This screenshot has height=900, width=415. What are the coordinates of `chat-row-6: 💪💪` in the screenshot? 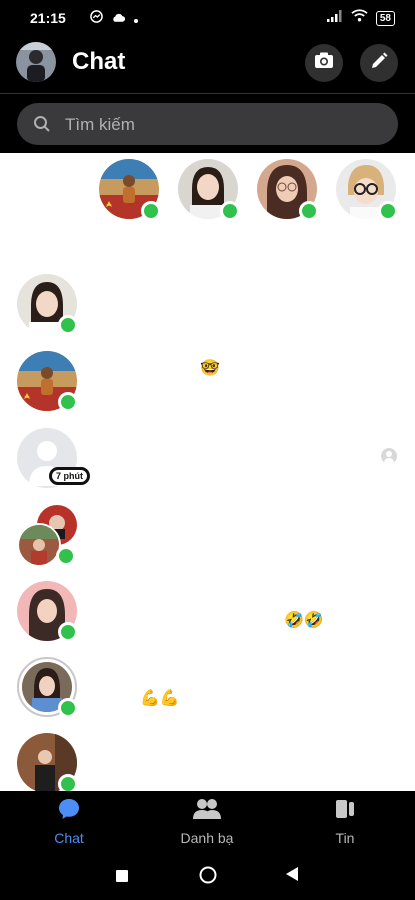 It's located at (207, 692).